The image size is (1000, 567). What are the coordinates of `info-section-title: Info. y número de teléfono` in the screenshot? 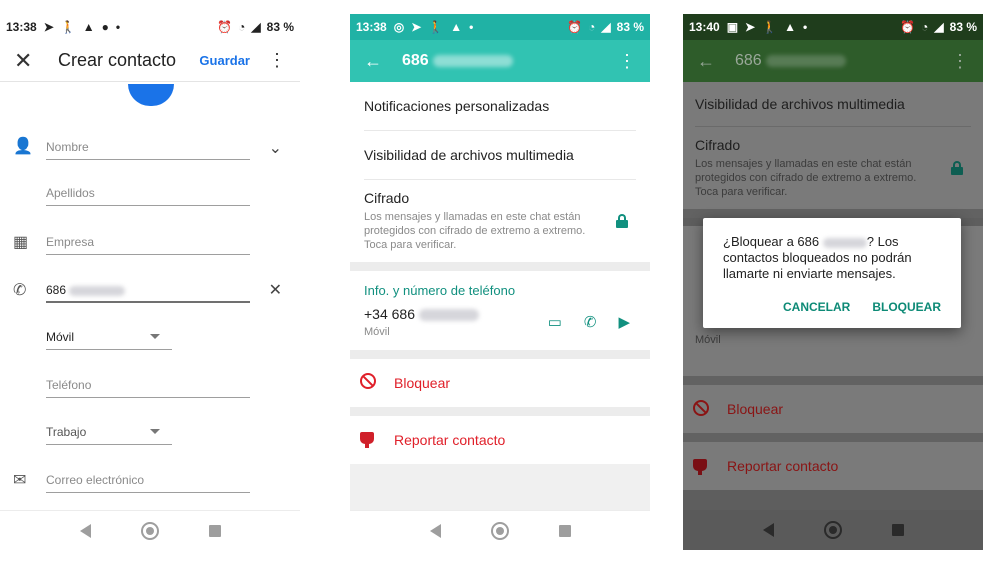 It's located at (440, 290).